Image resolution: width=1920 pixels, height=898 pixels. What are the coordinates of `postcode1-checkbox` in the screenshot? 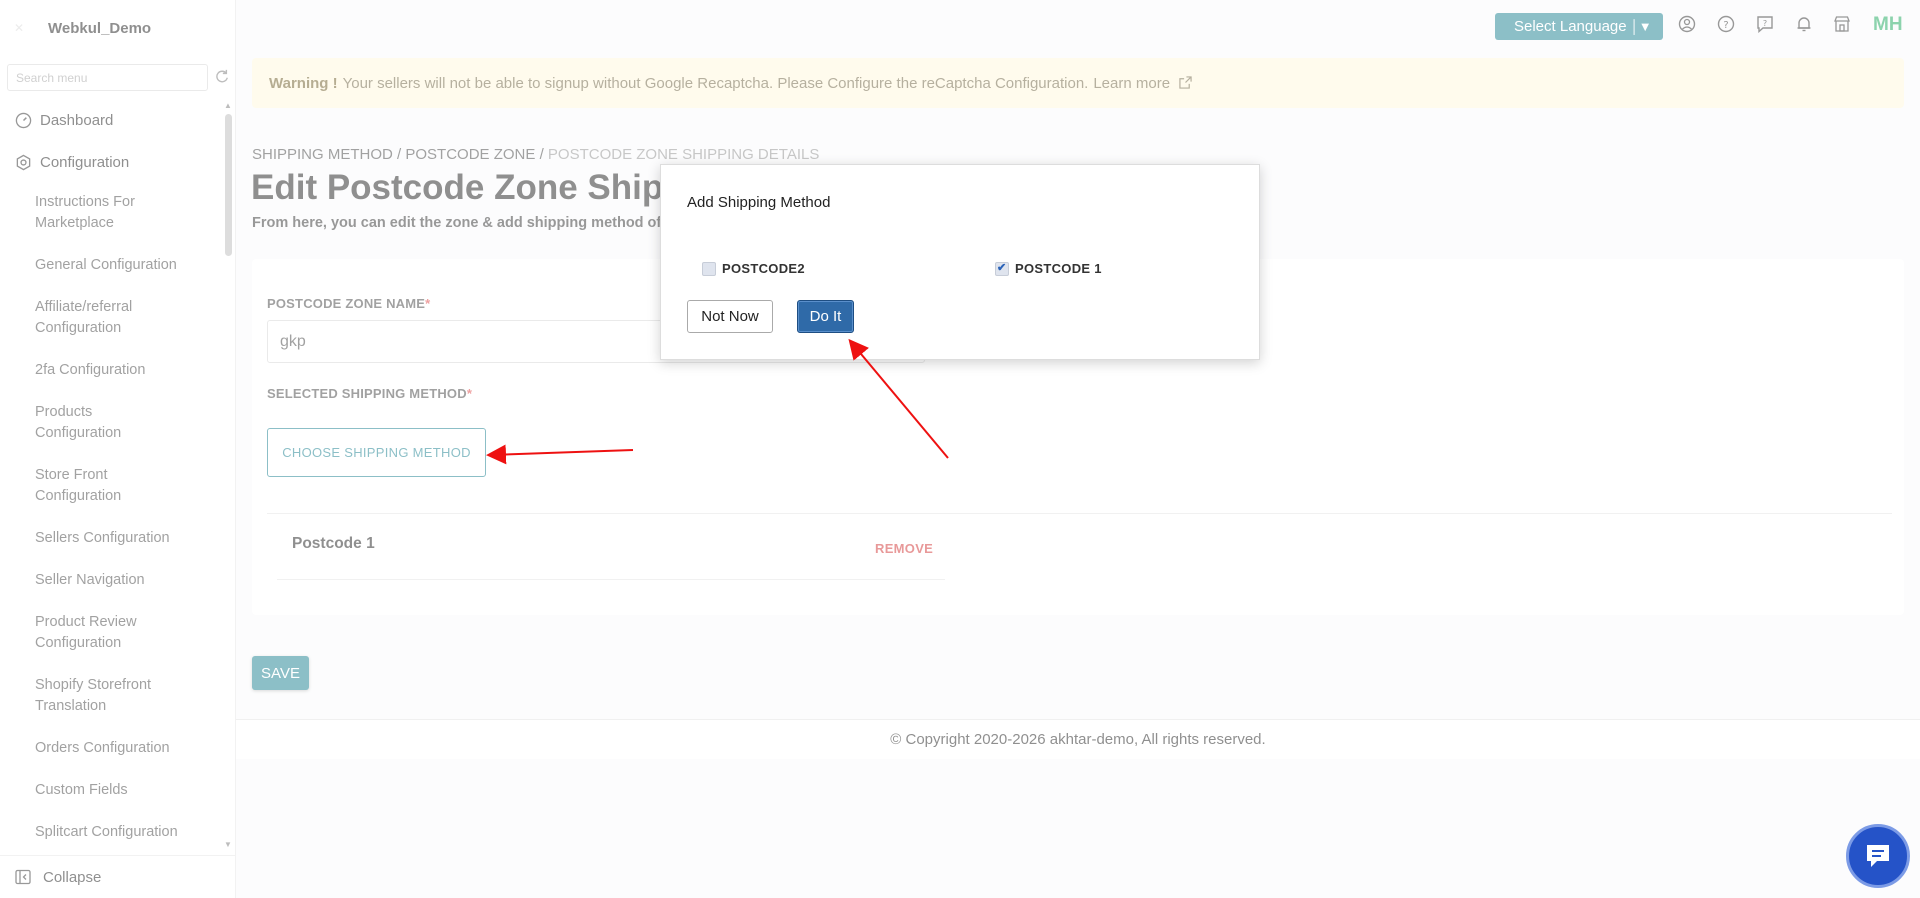 It's located at (1002, 268).